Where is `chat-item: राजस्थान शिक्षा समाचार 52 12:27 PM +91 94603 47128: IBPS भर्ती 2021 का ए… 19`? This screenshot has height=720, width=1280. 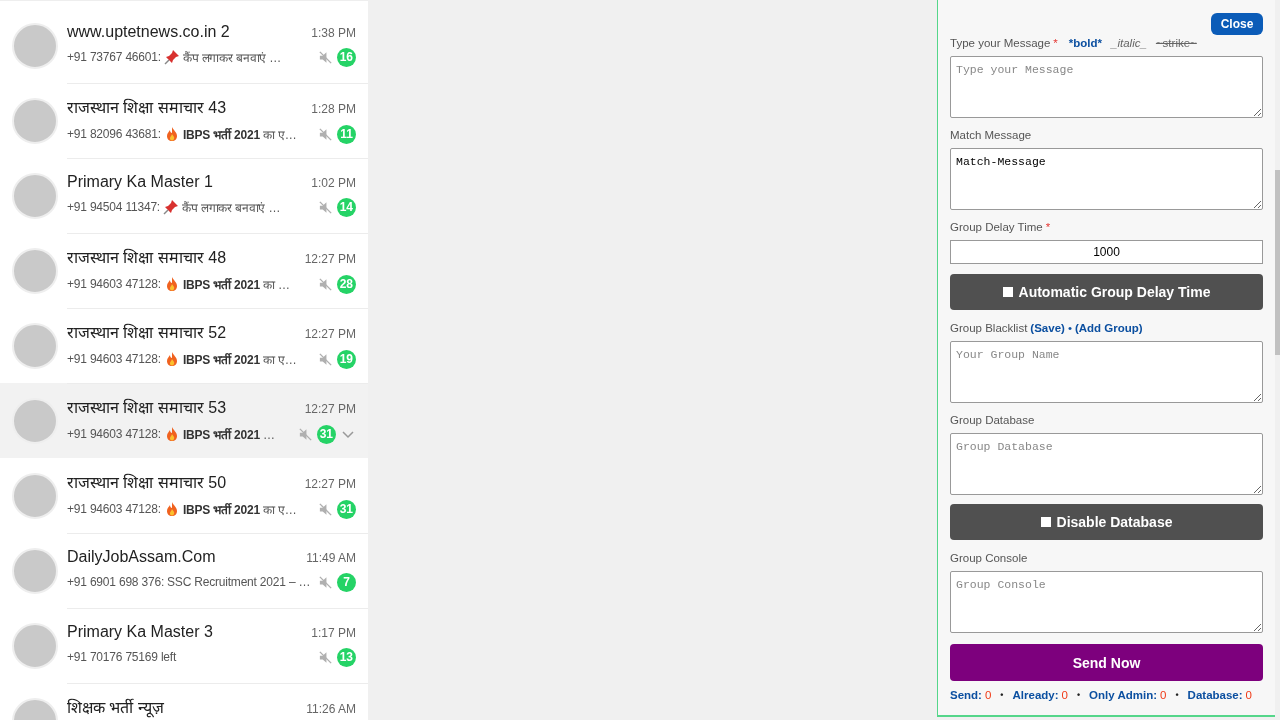 chat-item: राजस्थान शिक्षा समाचार 52 12:27 PM +91 94603 47128: IBPS भर्ती 2021 का ए… 19 is located at coordinates (184, 345).